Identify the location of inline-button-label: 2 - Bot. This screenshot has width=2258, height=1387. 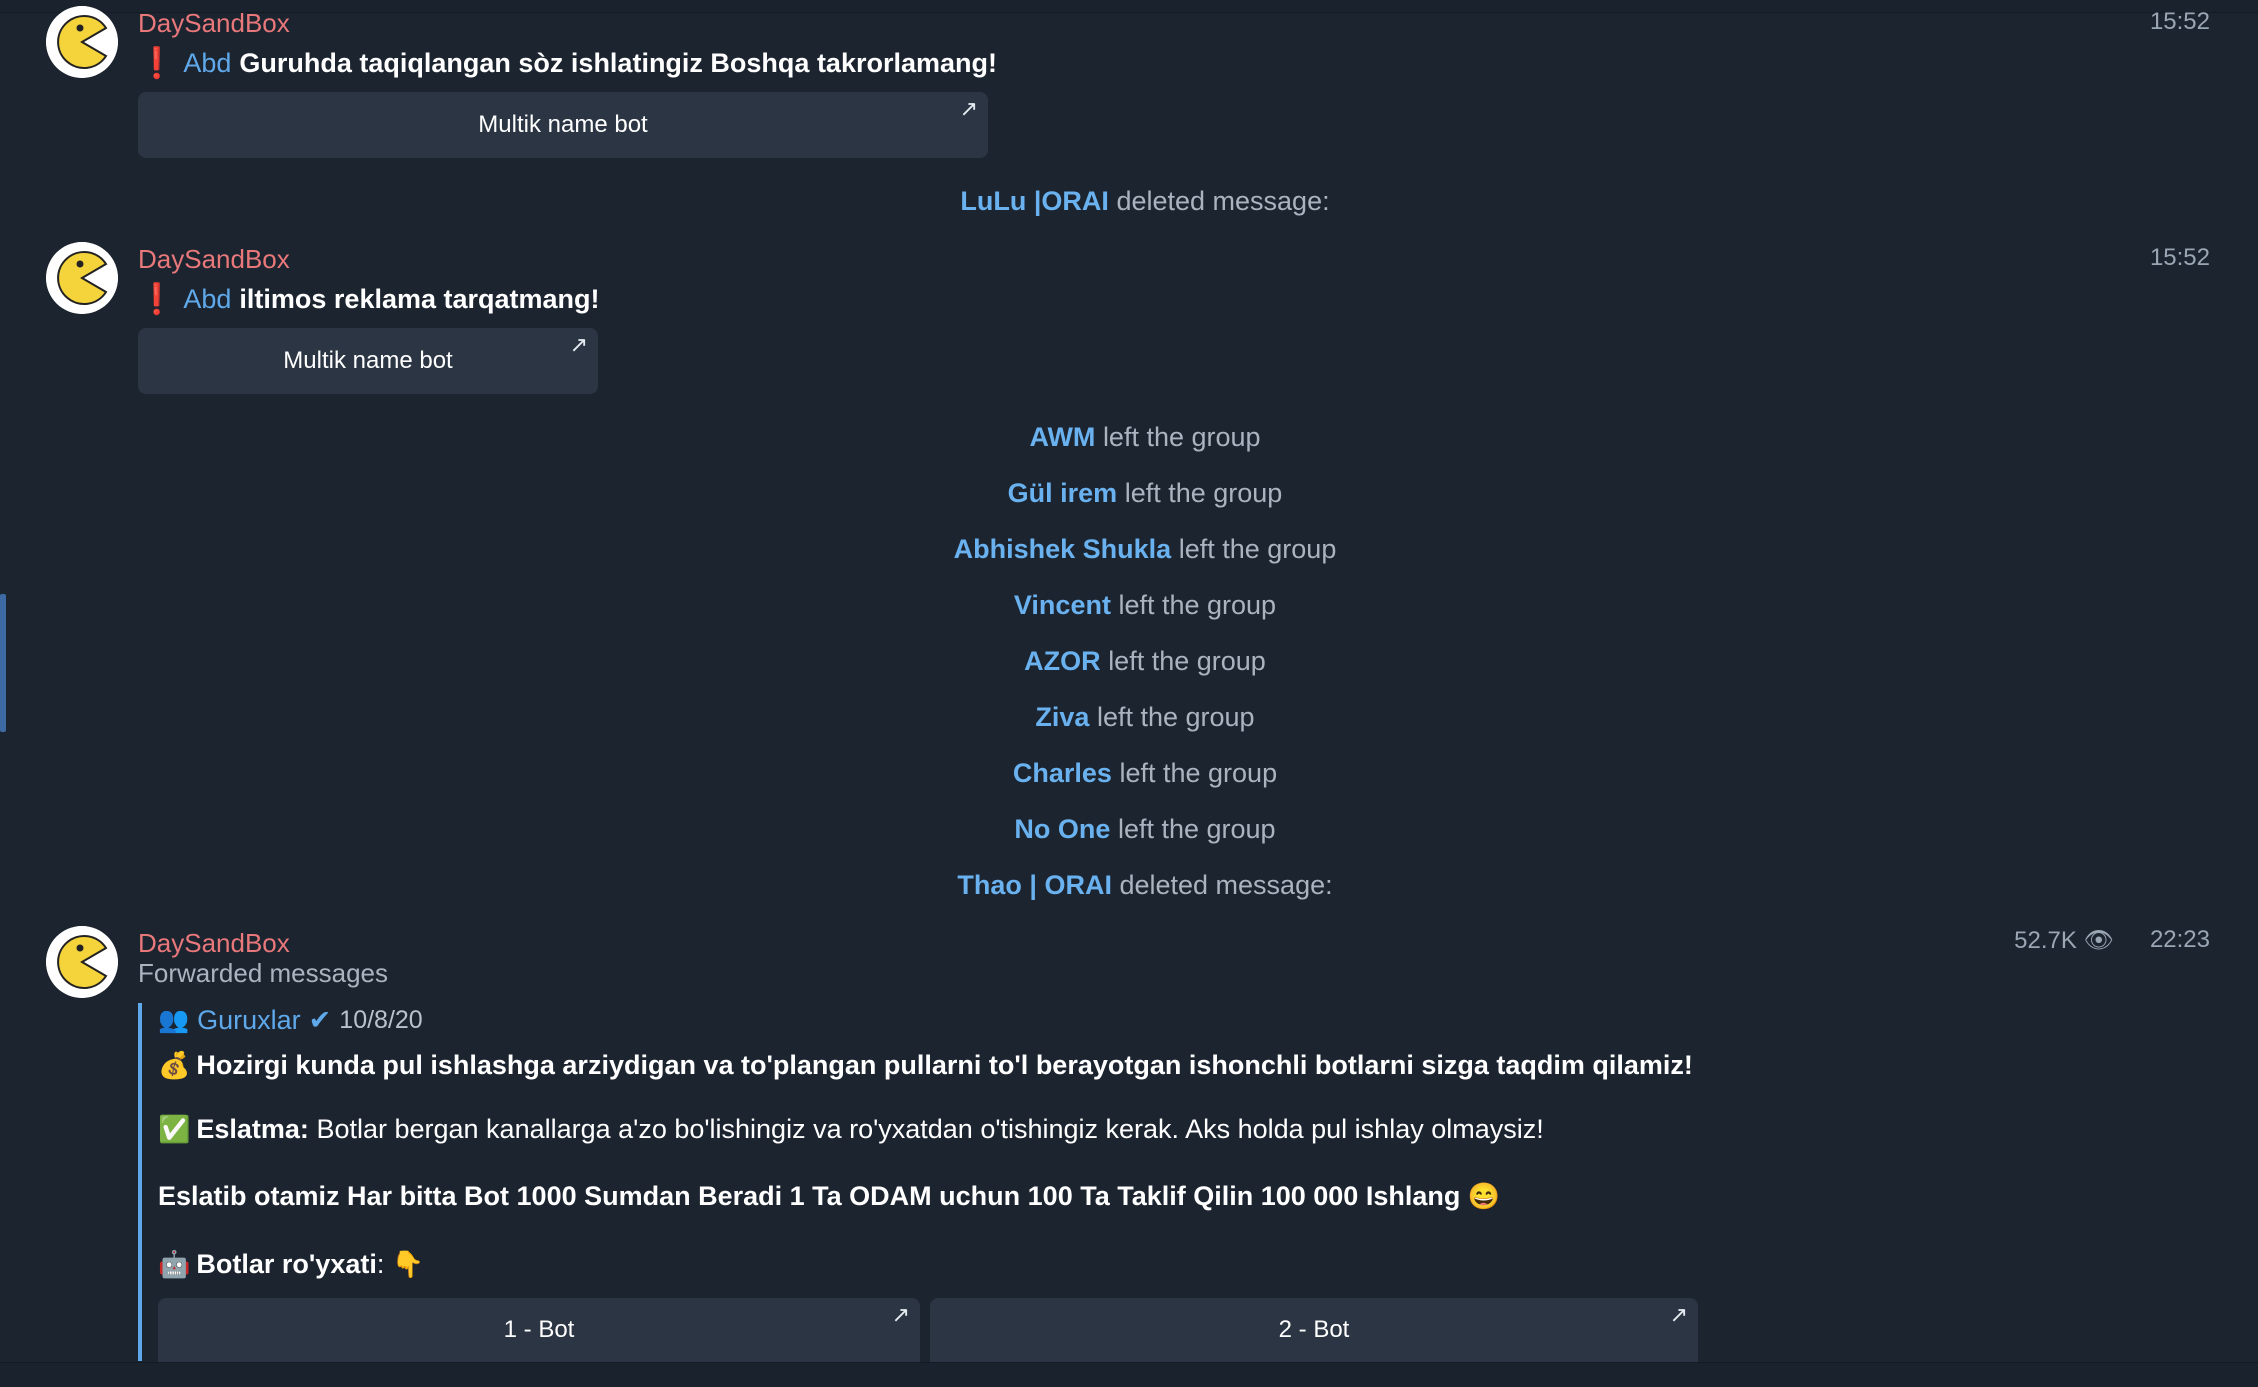
(1314, 1329).